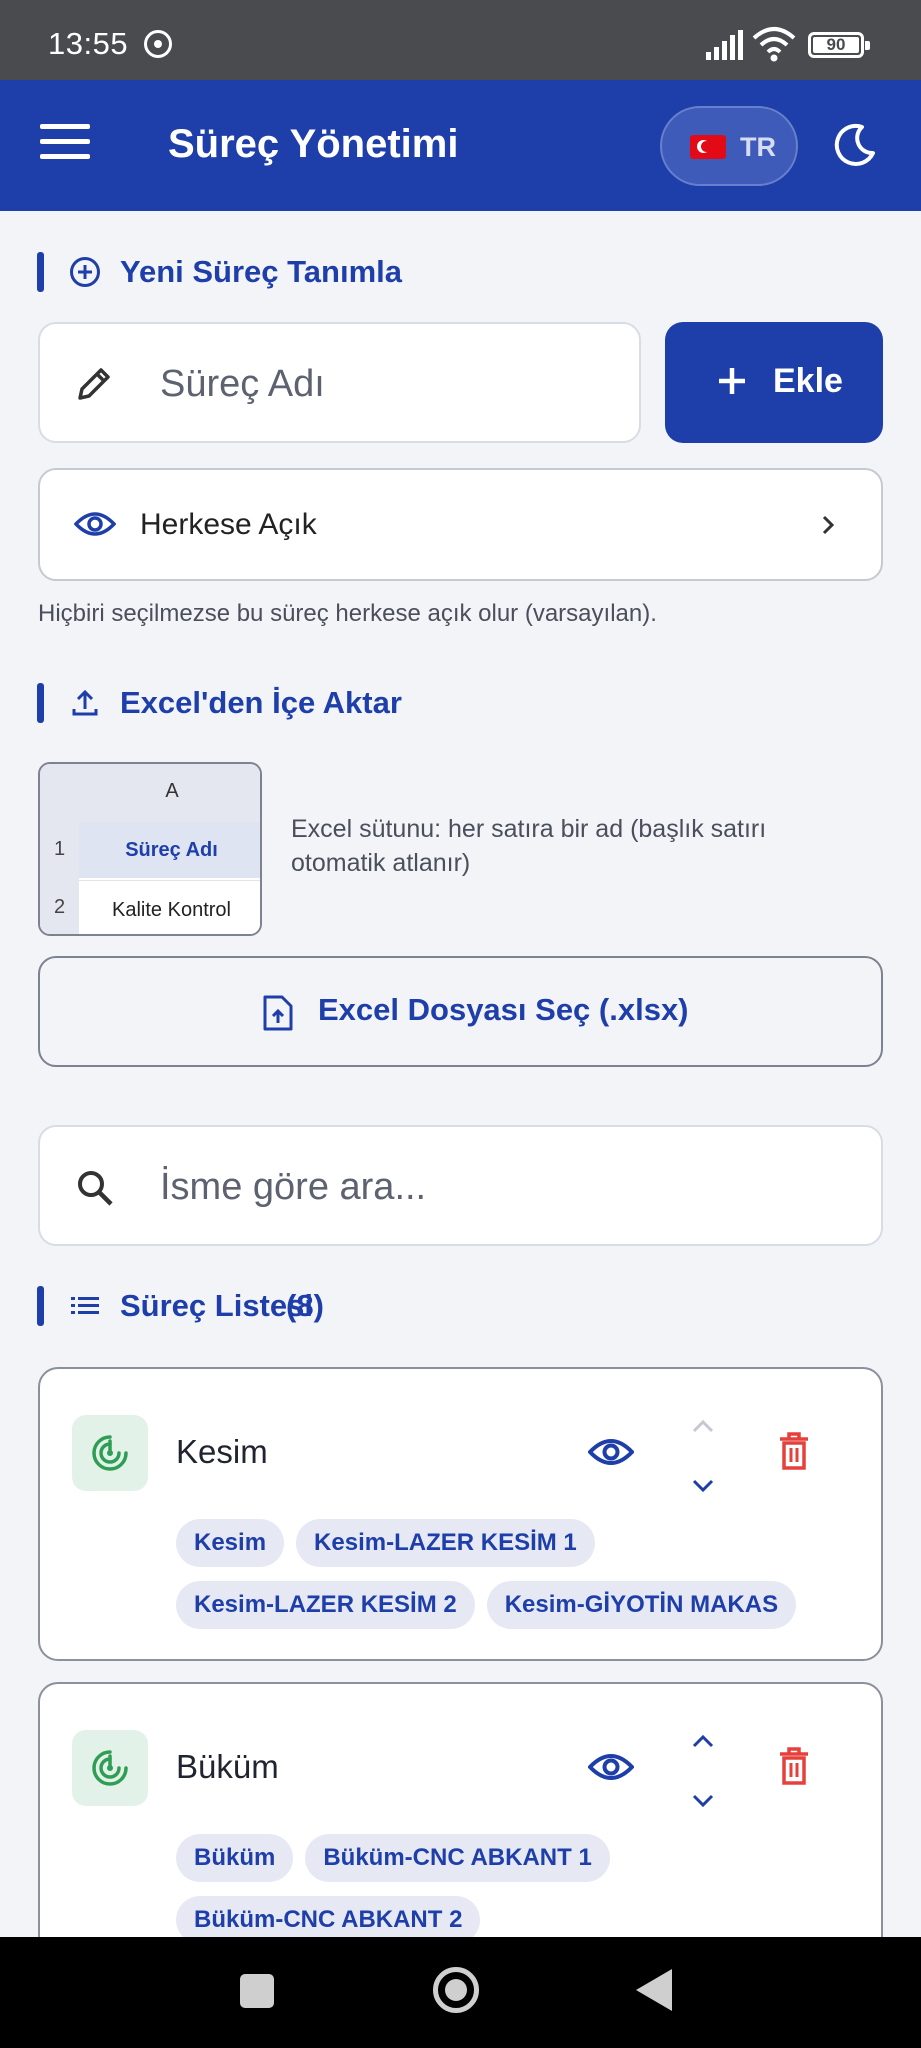 The height and width of the screenshot is (2048, 921). What do you see at coordinates (59, 849) in the screenshot?
I see `row-number: 1` at bounding box center [59, 849].